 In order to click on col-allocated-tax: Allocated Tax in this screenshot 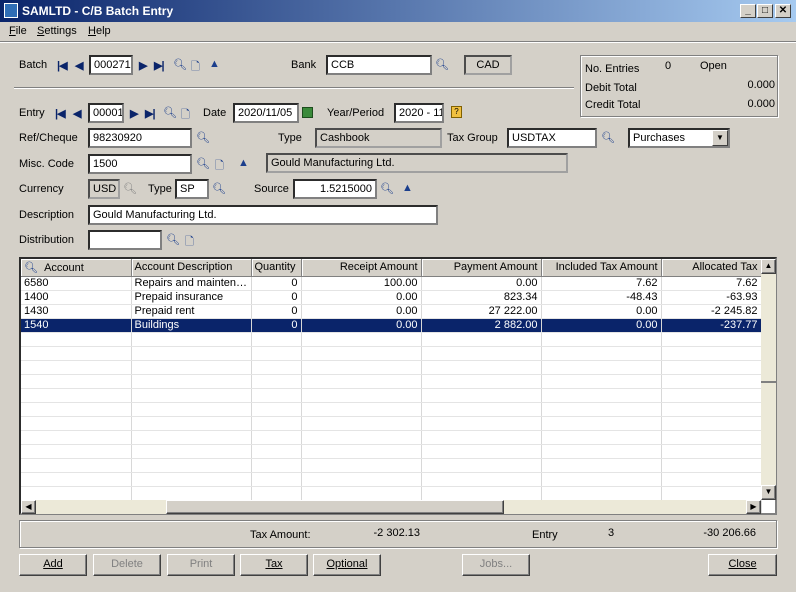, I will do `click(711, 268)`.